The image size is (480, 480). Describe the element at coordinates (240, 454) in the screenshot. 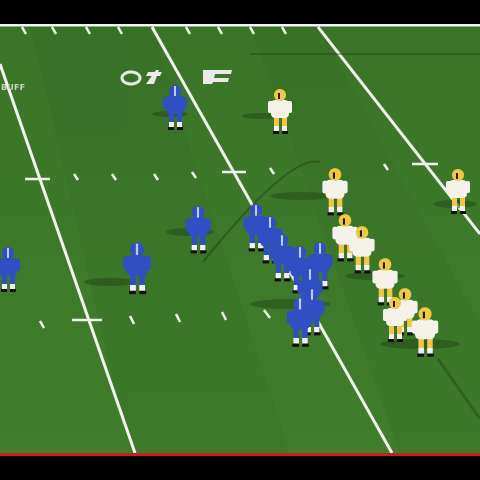

I see `broadcast-bar` at that location.